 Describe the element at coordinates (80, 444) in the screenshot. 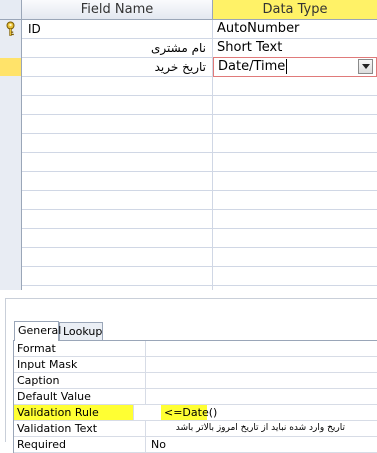

I see `property-label: Required` at that location.